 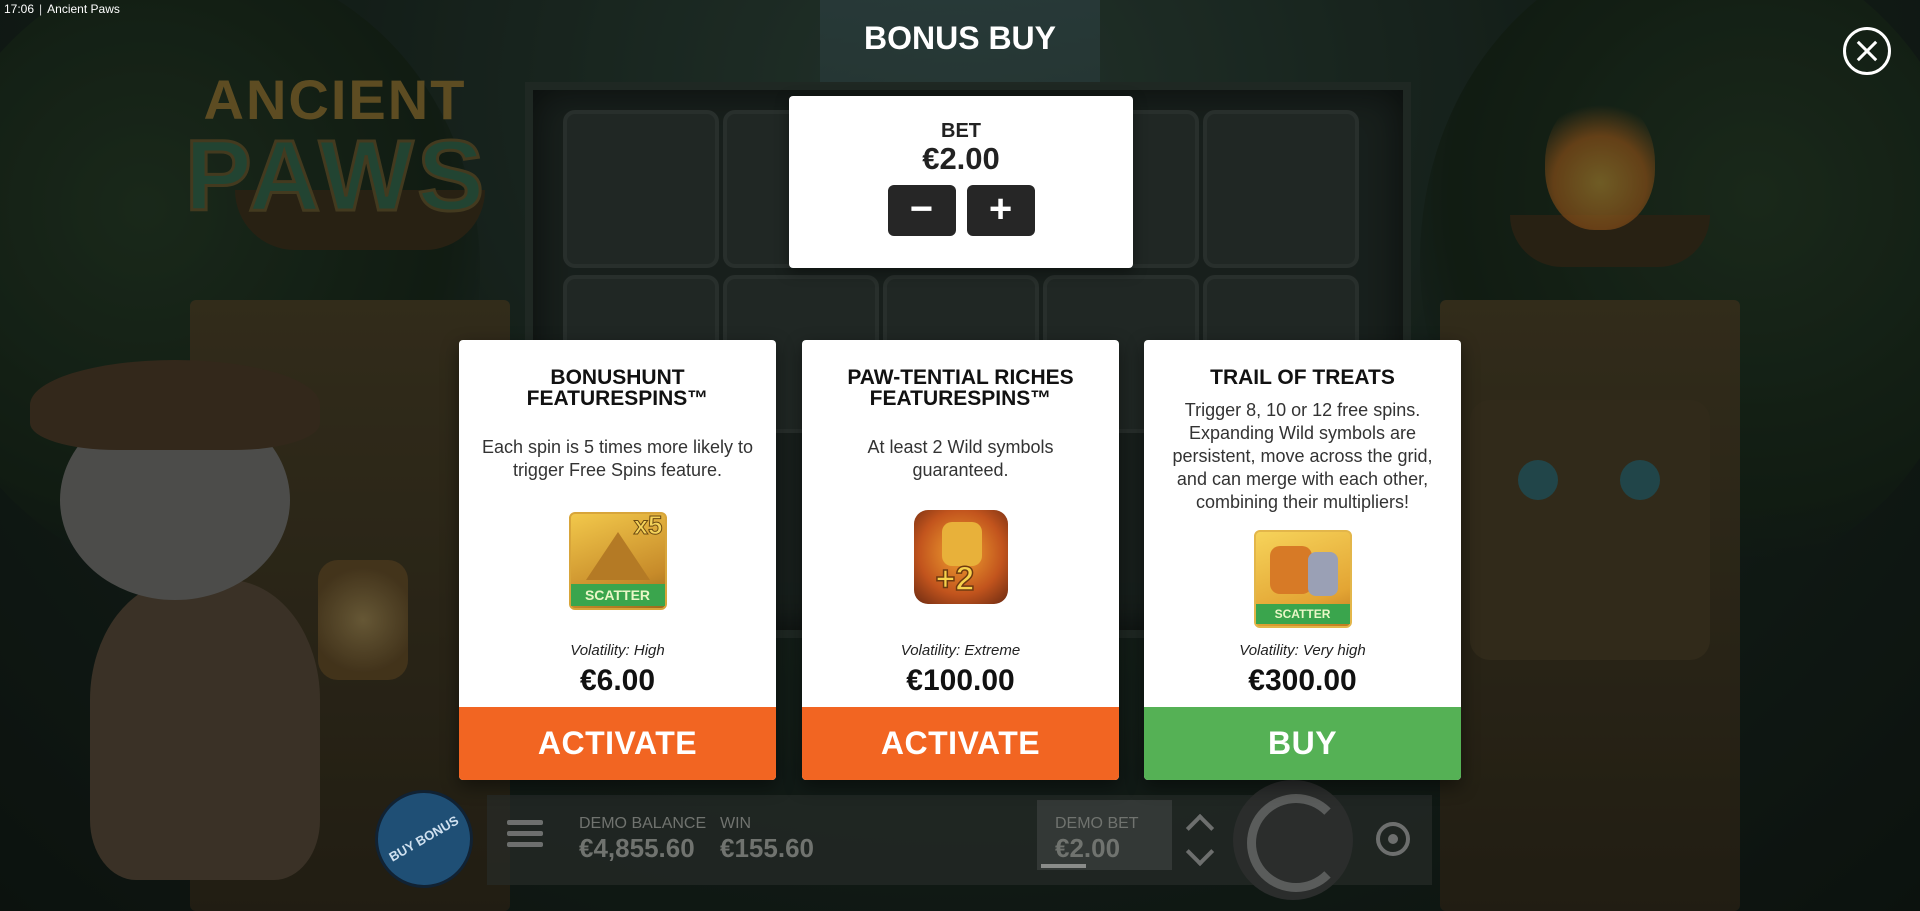 I want to click on card-title: BONUSHUNT FEATURESPINS™, so click(x=617, y=388).